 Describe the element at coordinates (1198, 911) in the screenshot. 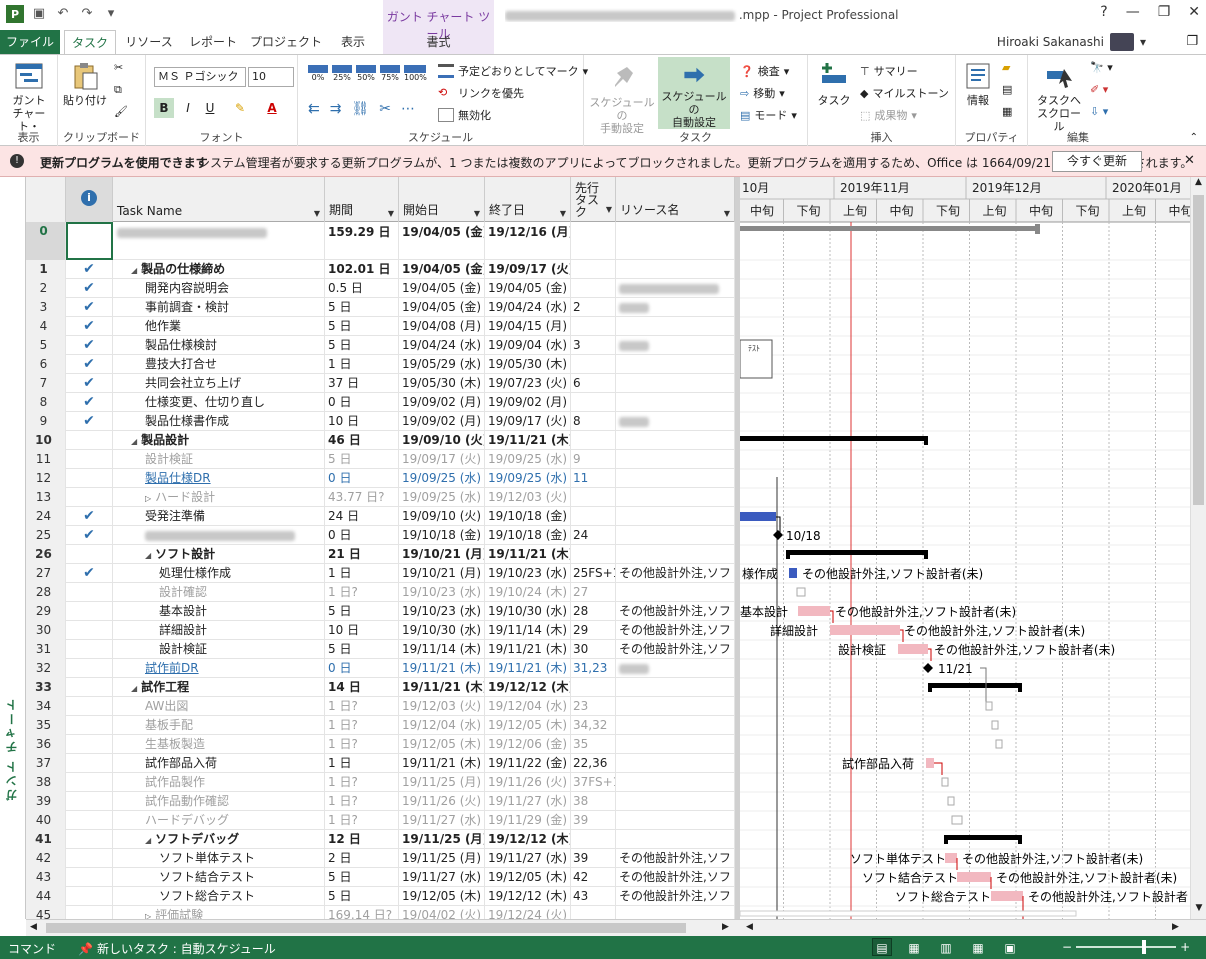

I see `scroll-down-icon: ▼` at that location.